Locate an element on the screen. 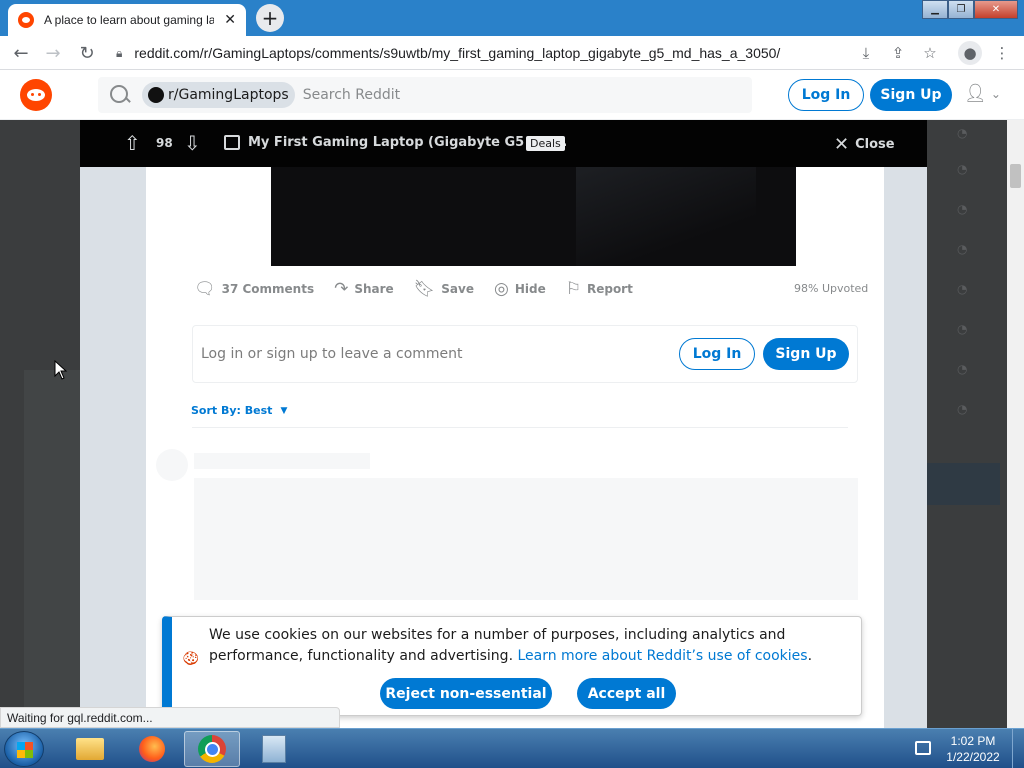 This screenshot has height=768, width=1024. hide-button: ◎ Hide is located at coordinates (520, 289).